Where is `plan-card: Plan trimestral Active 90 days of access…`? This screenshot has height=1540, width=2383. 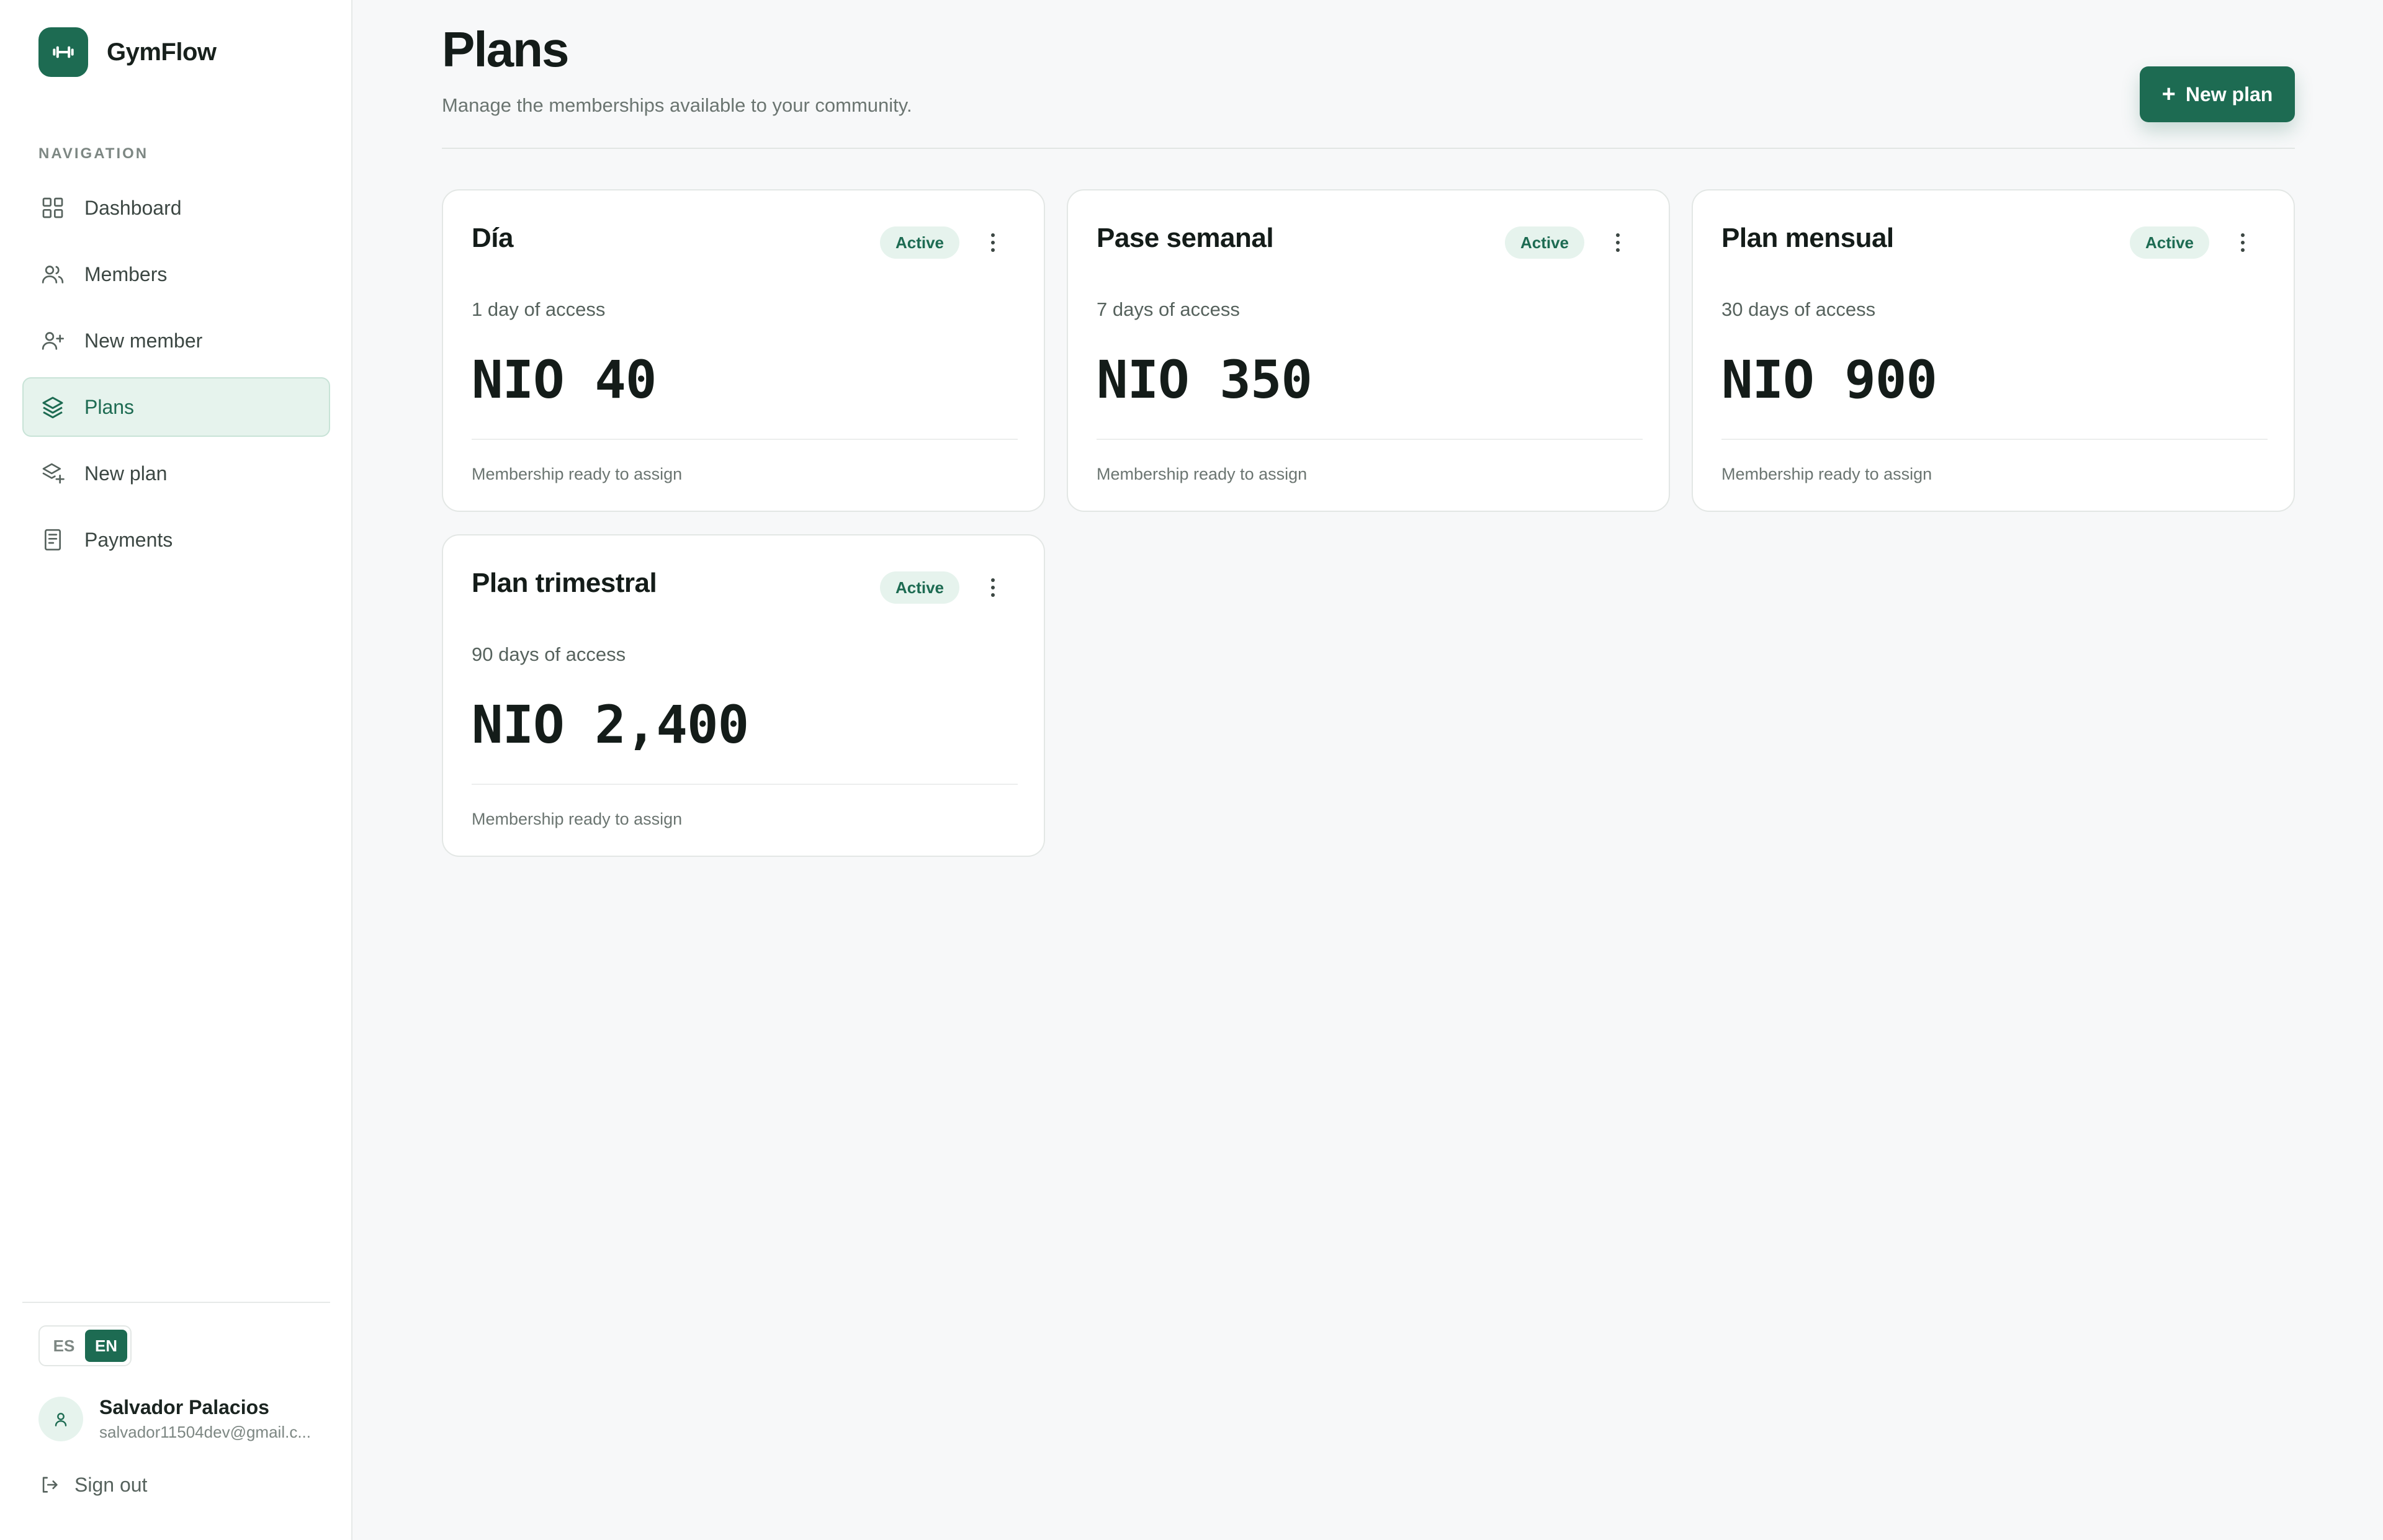 plan-card: Plan trimestral Active 90 days of access… is located at coordinates (743, 695).